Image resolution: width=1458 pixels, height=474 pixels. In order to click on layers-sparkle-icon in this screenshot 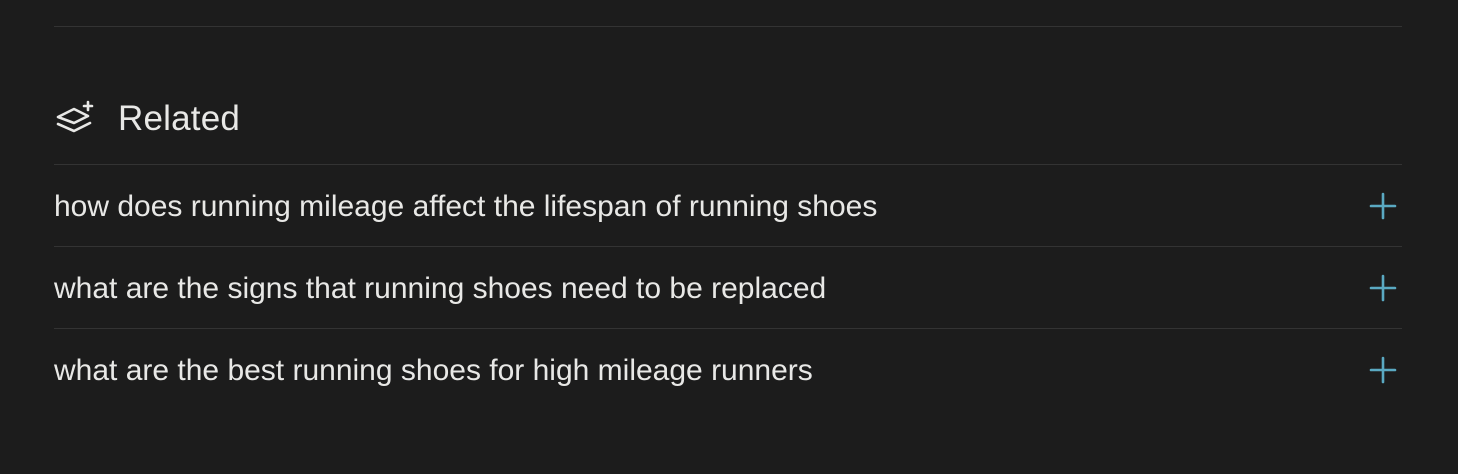, I will do `click(76, 119)`.